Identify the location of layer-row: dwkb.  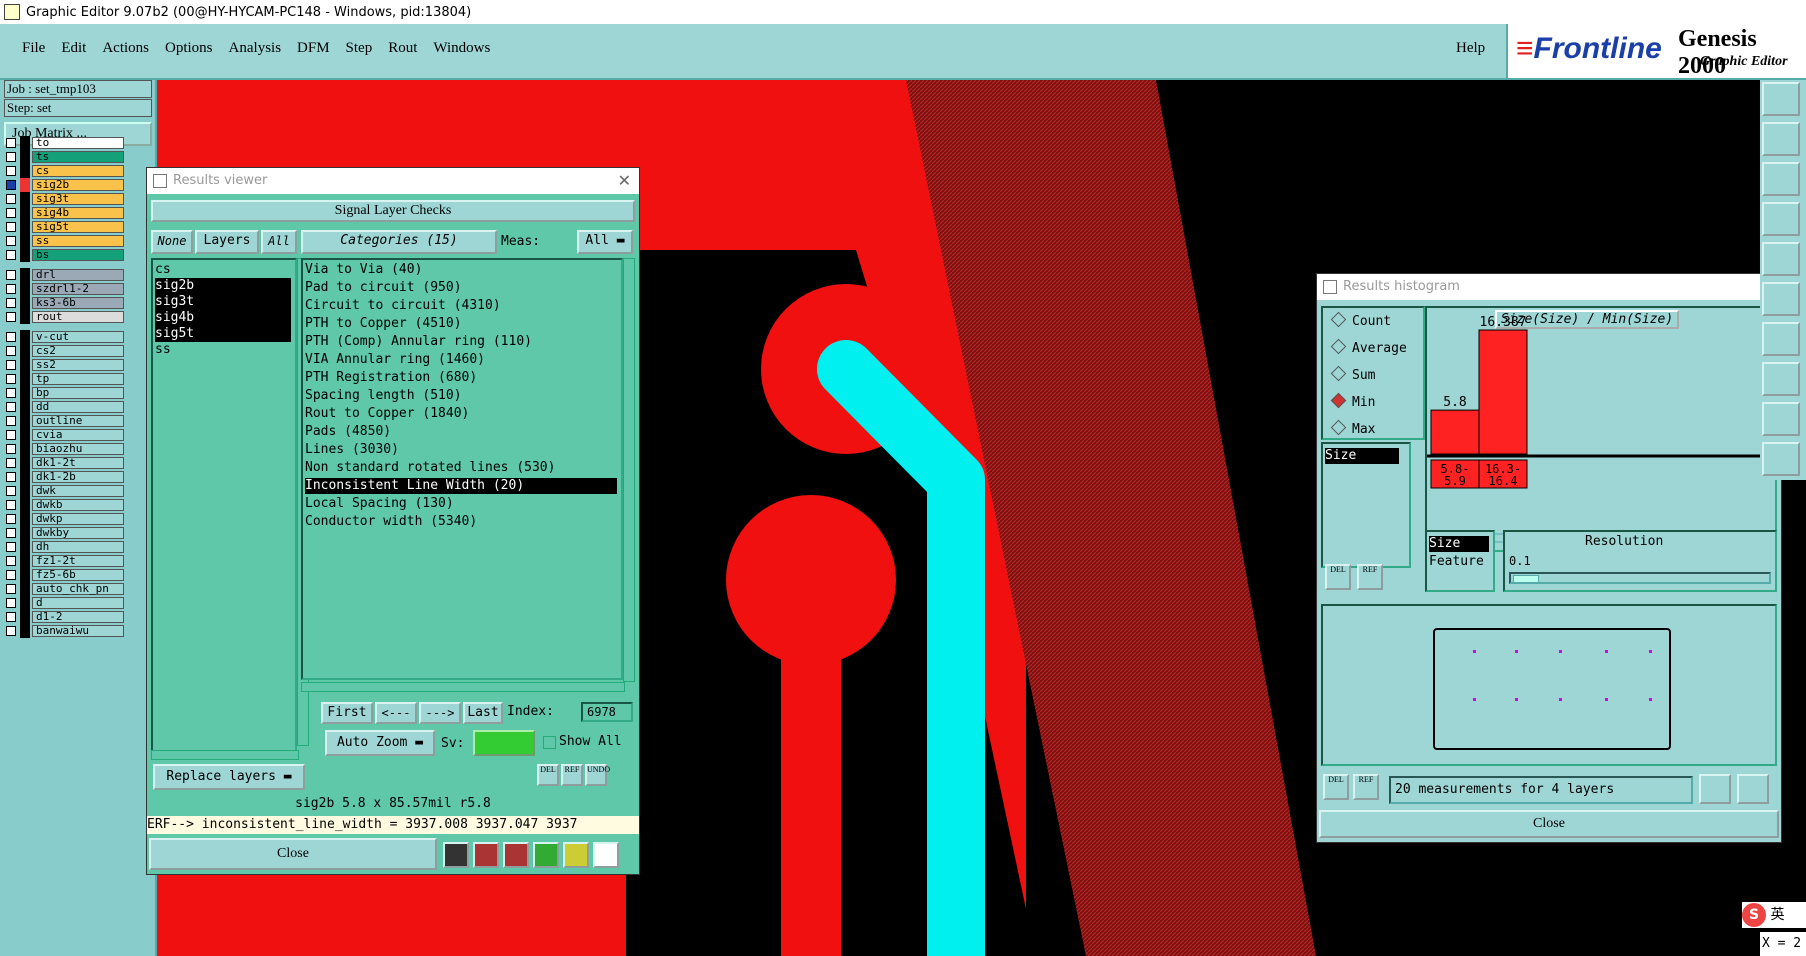
(65, 505).